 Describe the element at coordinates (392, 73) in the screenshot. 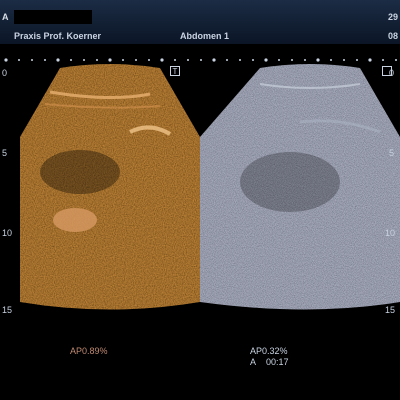

I see `depth-tick-right-0: 0` at that location.